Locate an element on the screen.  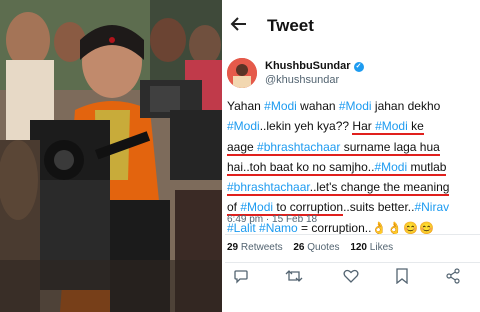
author-name-text: KhushbuSundar is located at coordinates (308, 66).